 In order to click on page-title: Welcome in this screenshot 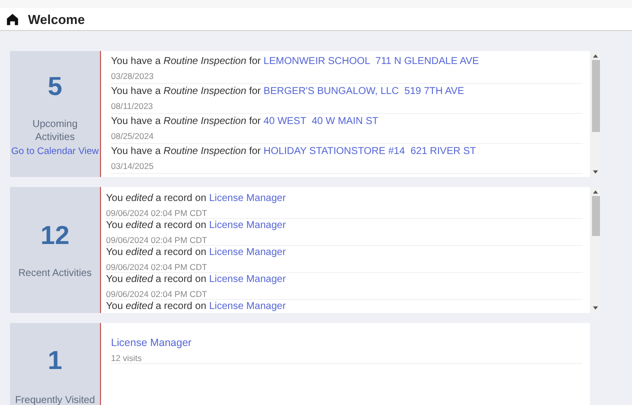, I will do `click(56, 19)`.